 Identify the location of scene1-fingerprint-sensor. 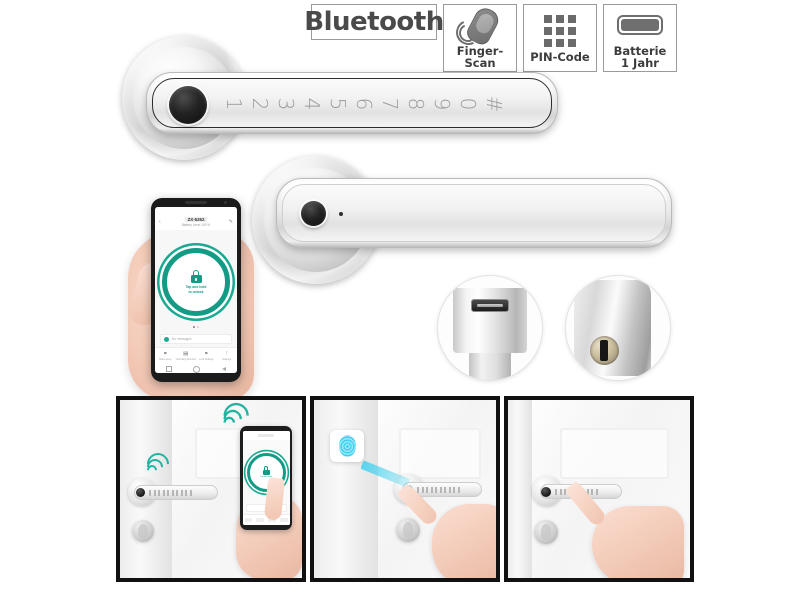
(140, 492).